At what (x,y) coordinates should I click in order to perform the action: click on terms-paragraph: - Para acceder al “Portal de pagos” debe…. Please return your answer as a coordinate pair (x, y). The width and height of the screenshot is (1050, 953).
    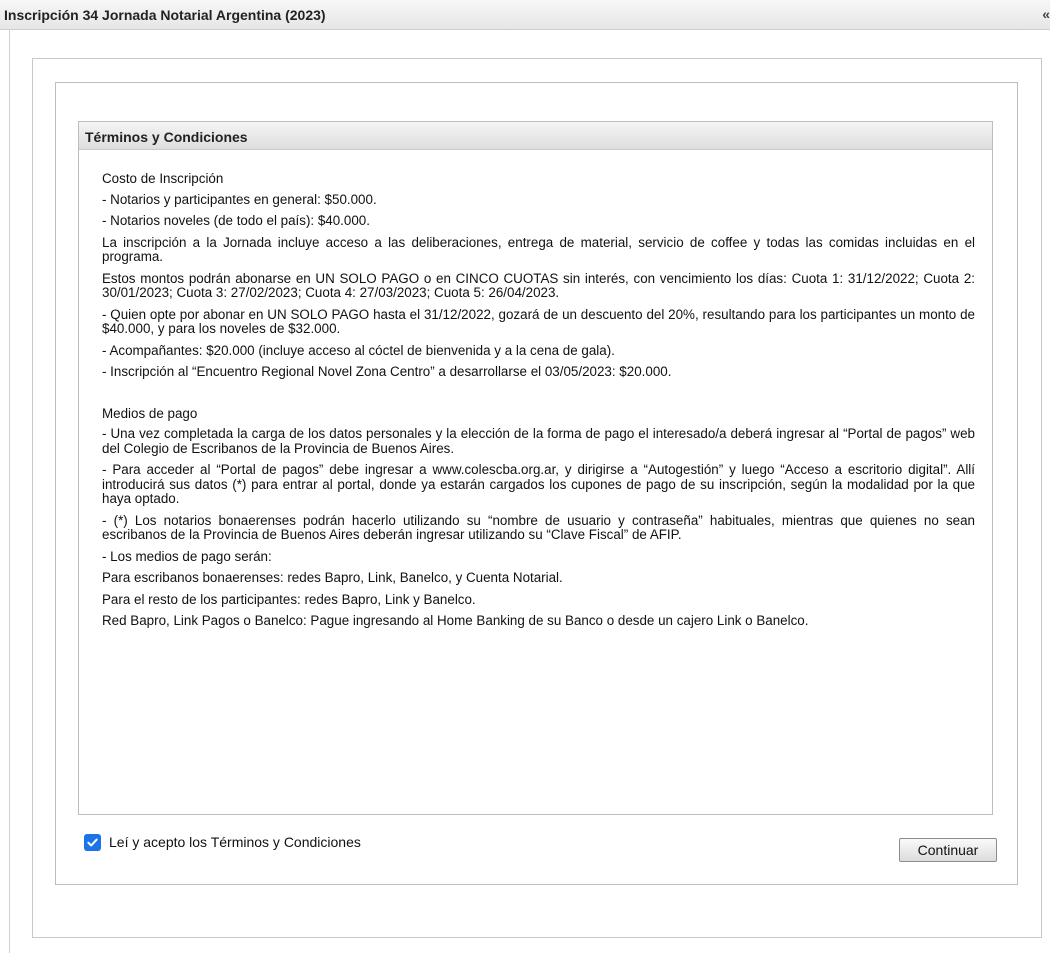
    Looking at the image, I should click on (538, 484).